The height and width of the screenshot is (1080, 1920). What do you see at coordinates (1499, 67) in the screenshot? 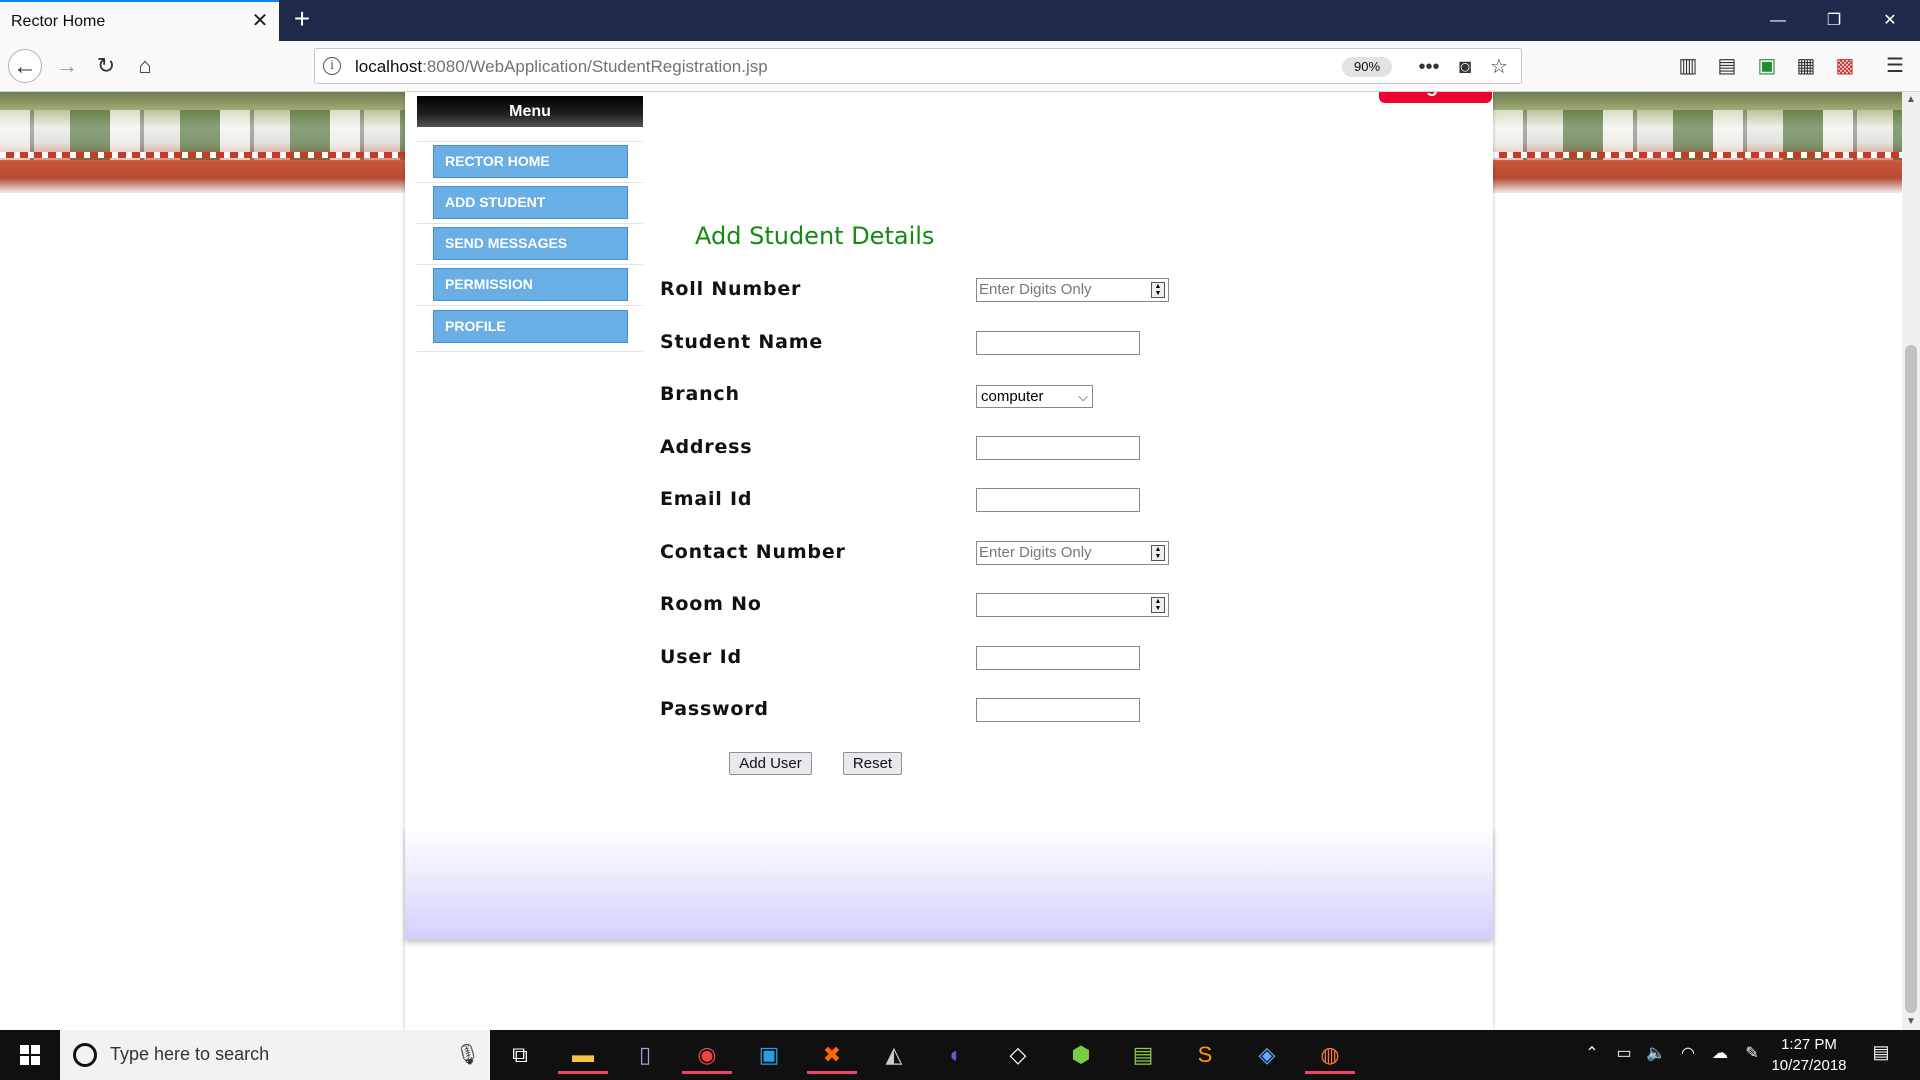
I see `bookmark-star-icon: ☆` at bounding box center [1499, 67].